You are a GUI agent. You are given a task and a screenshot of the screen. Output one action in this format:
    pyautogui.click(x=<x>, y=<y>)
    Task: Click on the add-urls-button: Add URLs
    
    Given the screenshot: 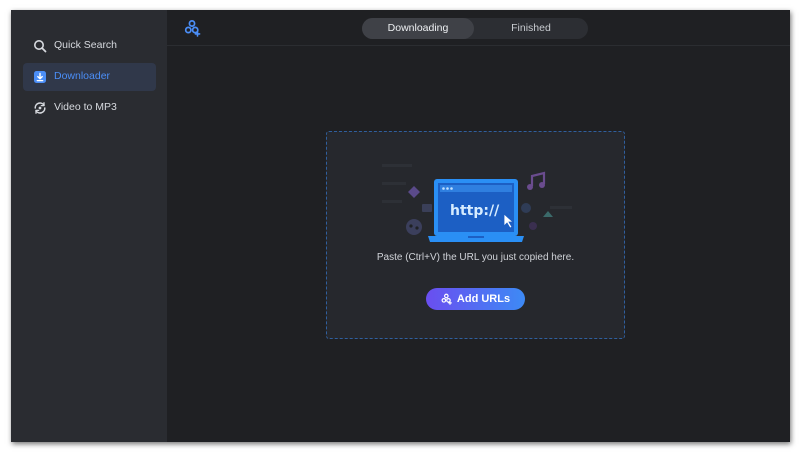 What is the action you would take?
    pyautogui.click(x=475, y=299)
    